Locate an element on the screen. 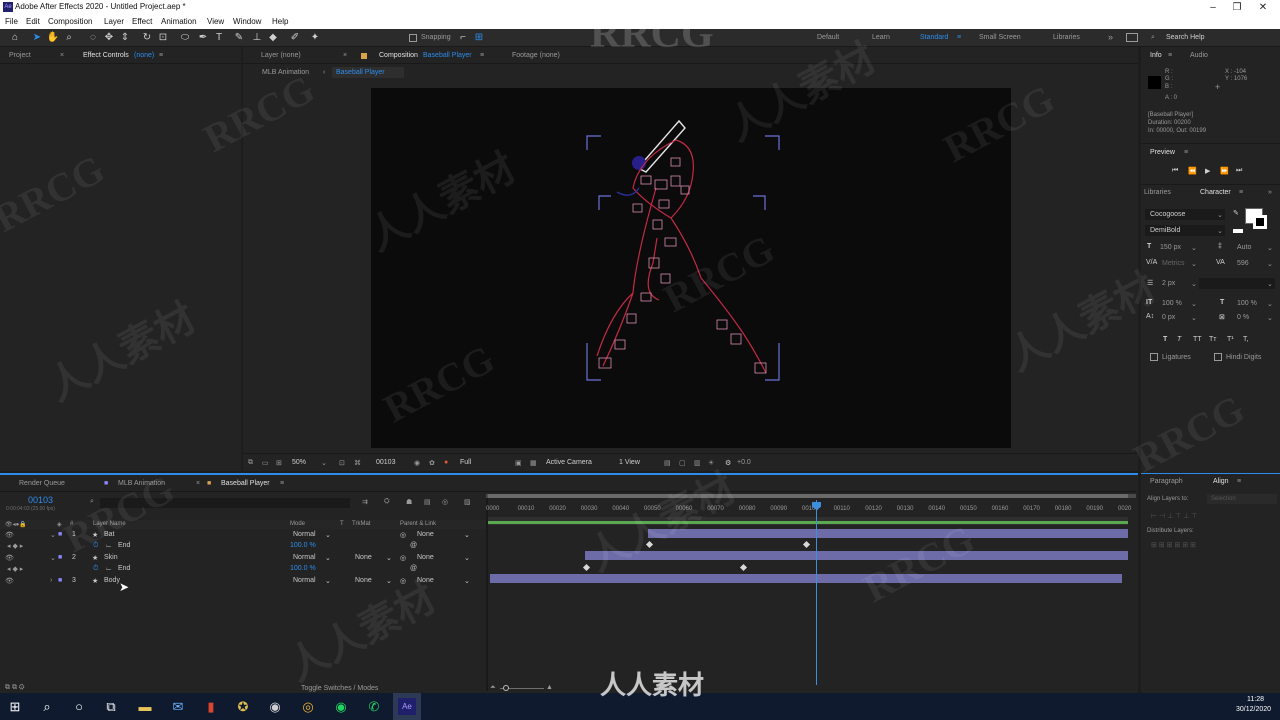  next-frame-icon: ⏩ is located at coordinates (1224, 171).